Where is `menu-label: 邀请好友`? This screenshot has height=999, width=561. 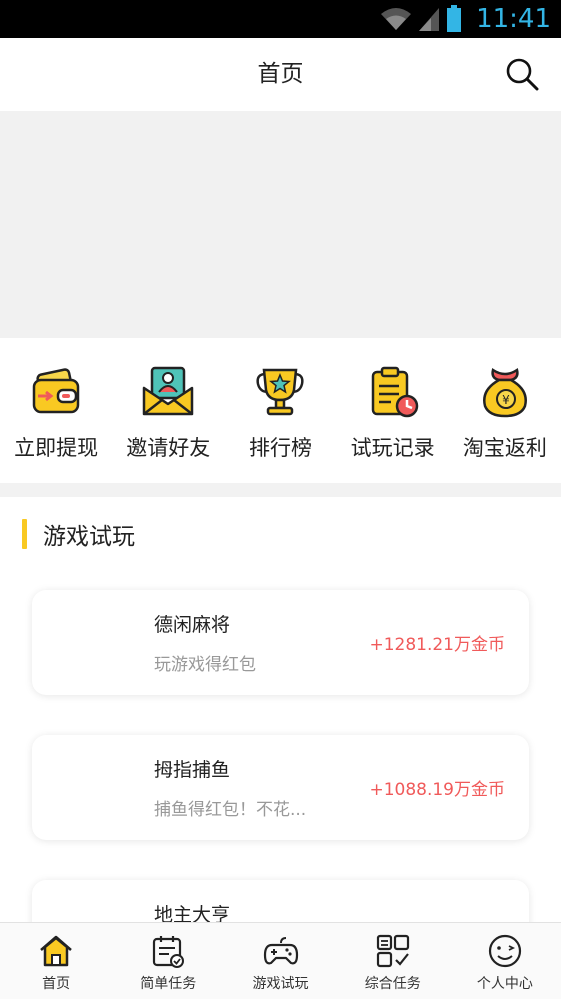 menu-label: 邀请好友 is located at coordinates (168, 448).